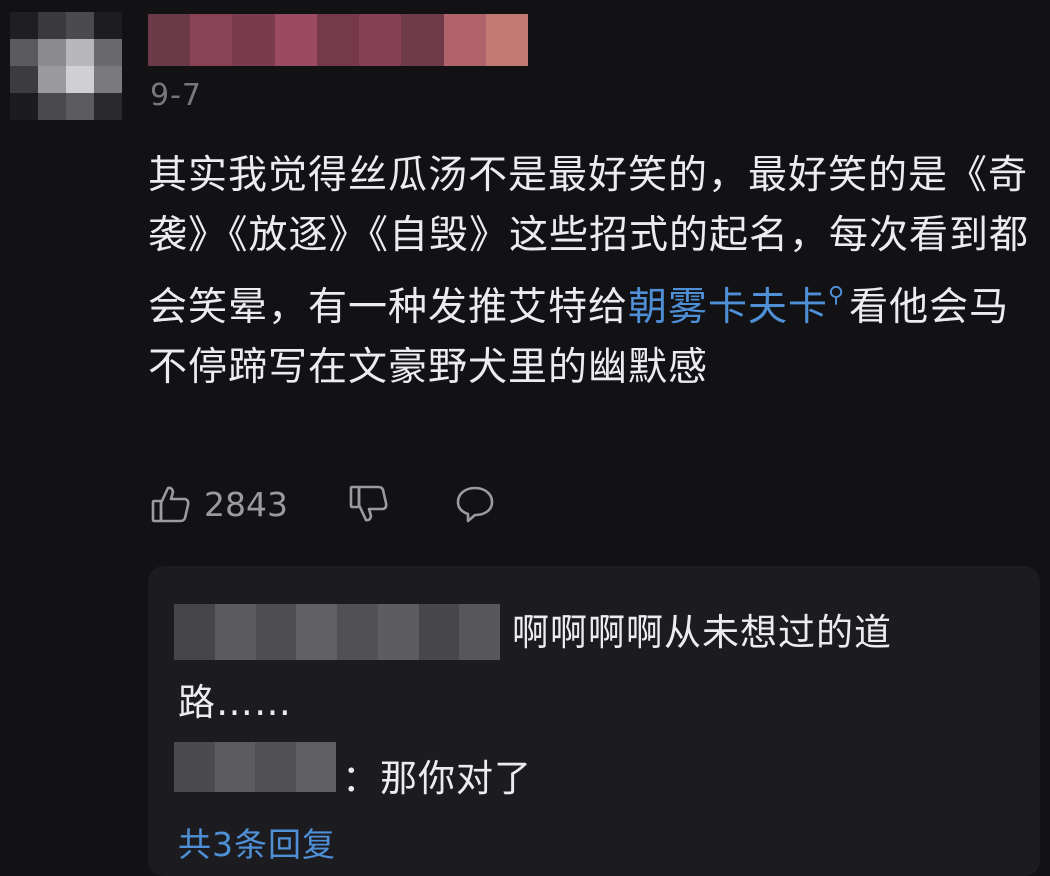 The height and width of the screenshot is (876, 1050). I want to click on reply-text: ：那你对了, so click(437, 778).